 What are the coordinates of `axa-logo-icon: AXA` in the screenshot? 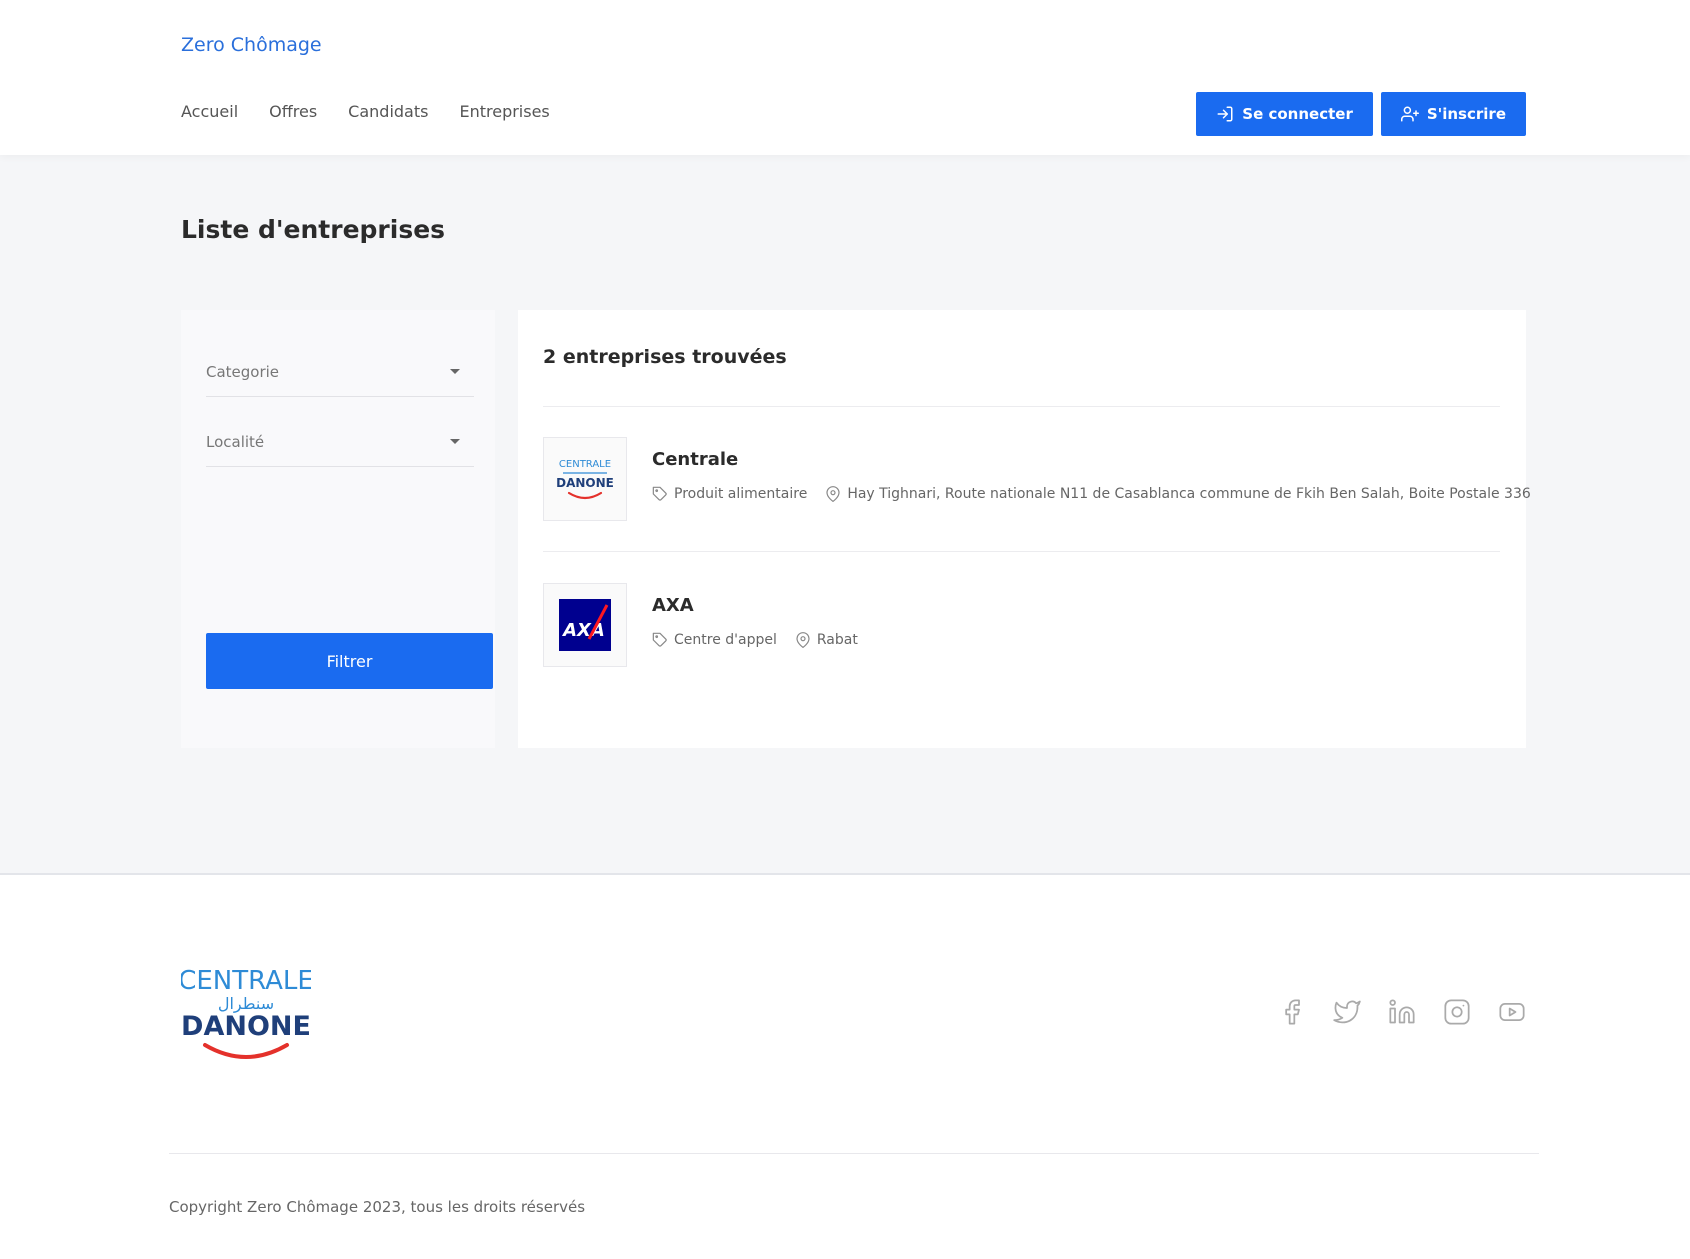 It's located at (585, 625).